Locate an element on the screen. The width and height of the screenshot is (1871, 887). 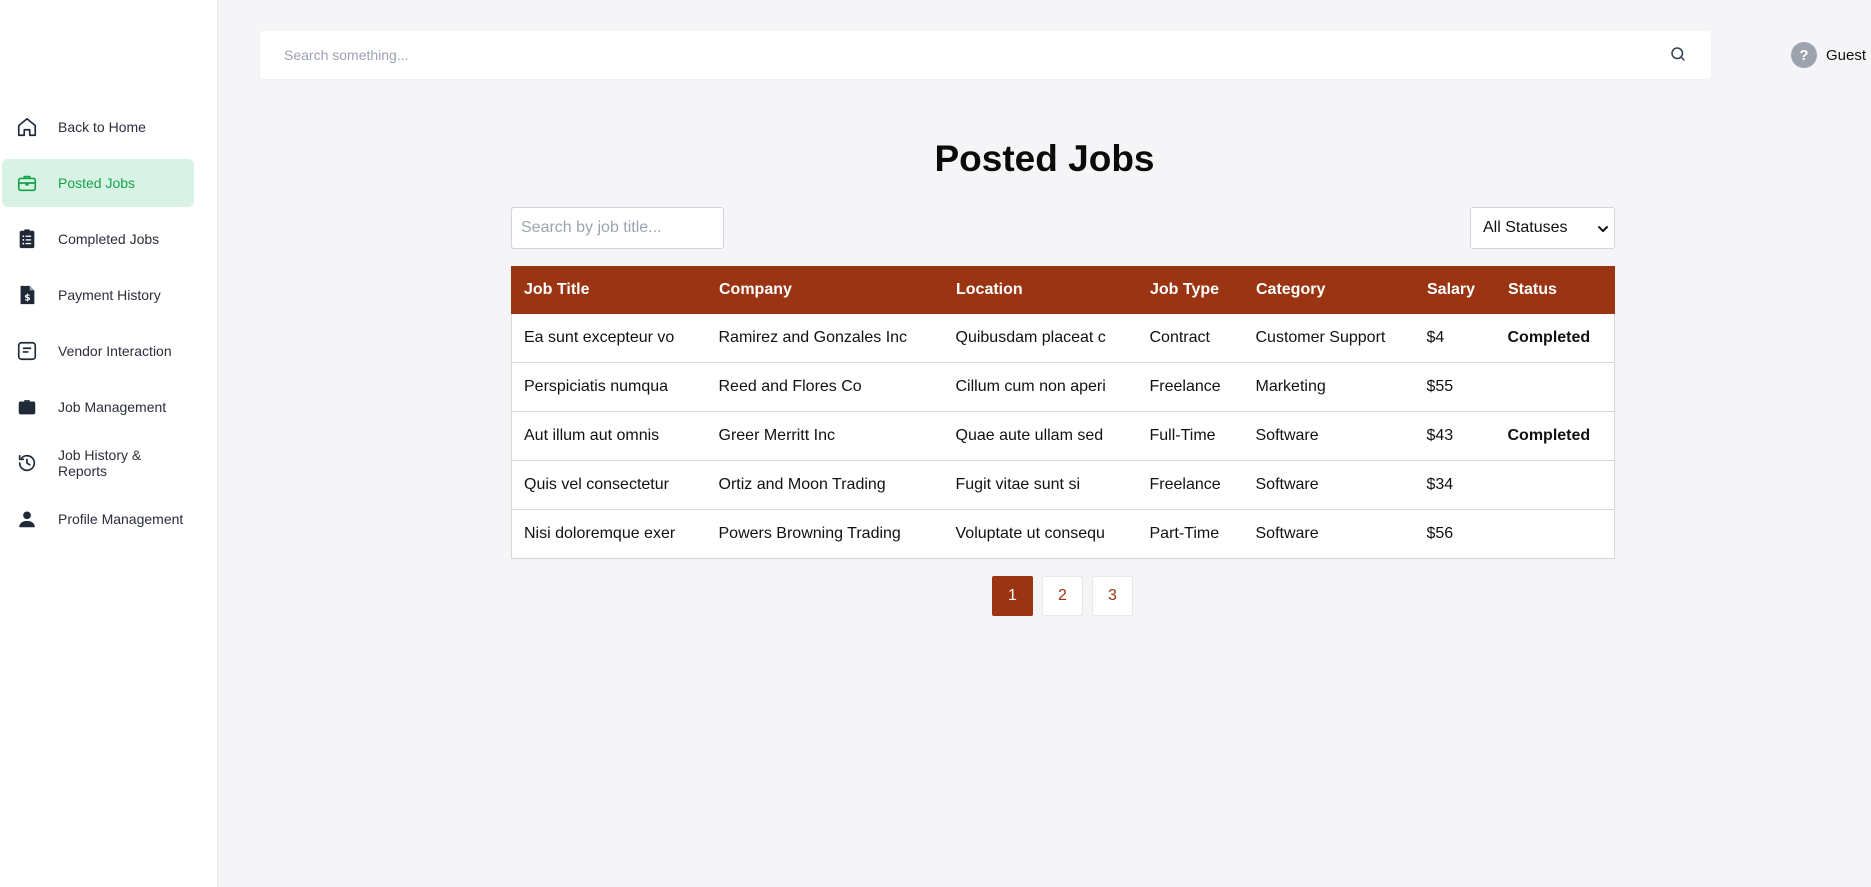
chevron-down-icon is located at coordinates (1603, 229).